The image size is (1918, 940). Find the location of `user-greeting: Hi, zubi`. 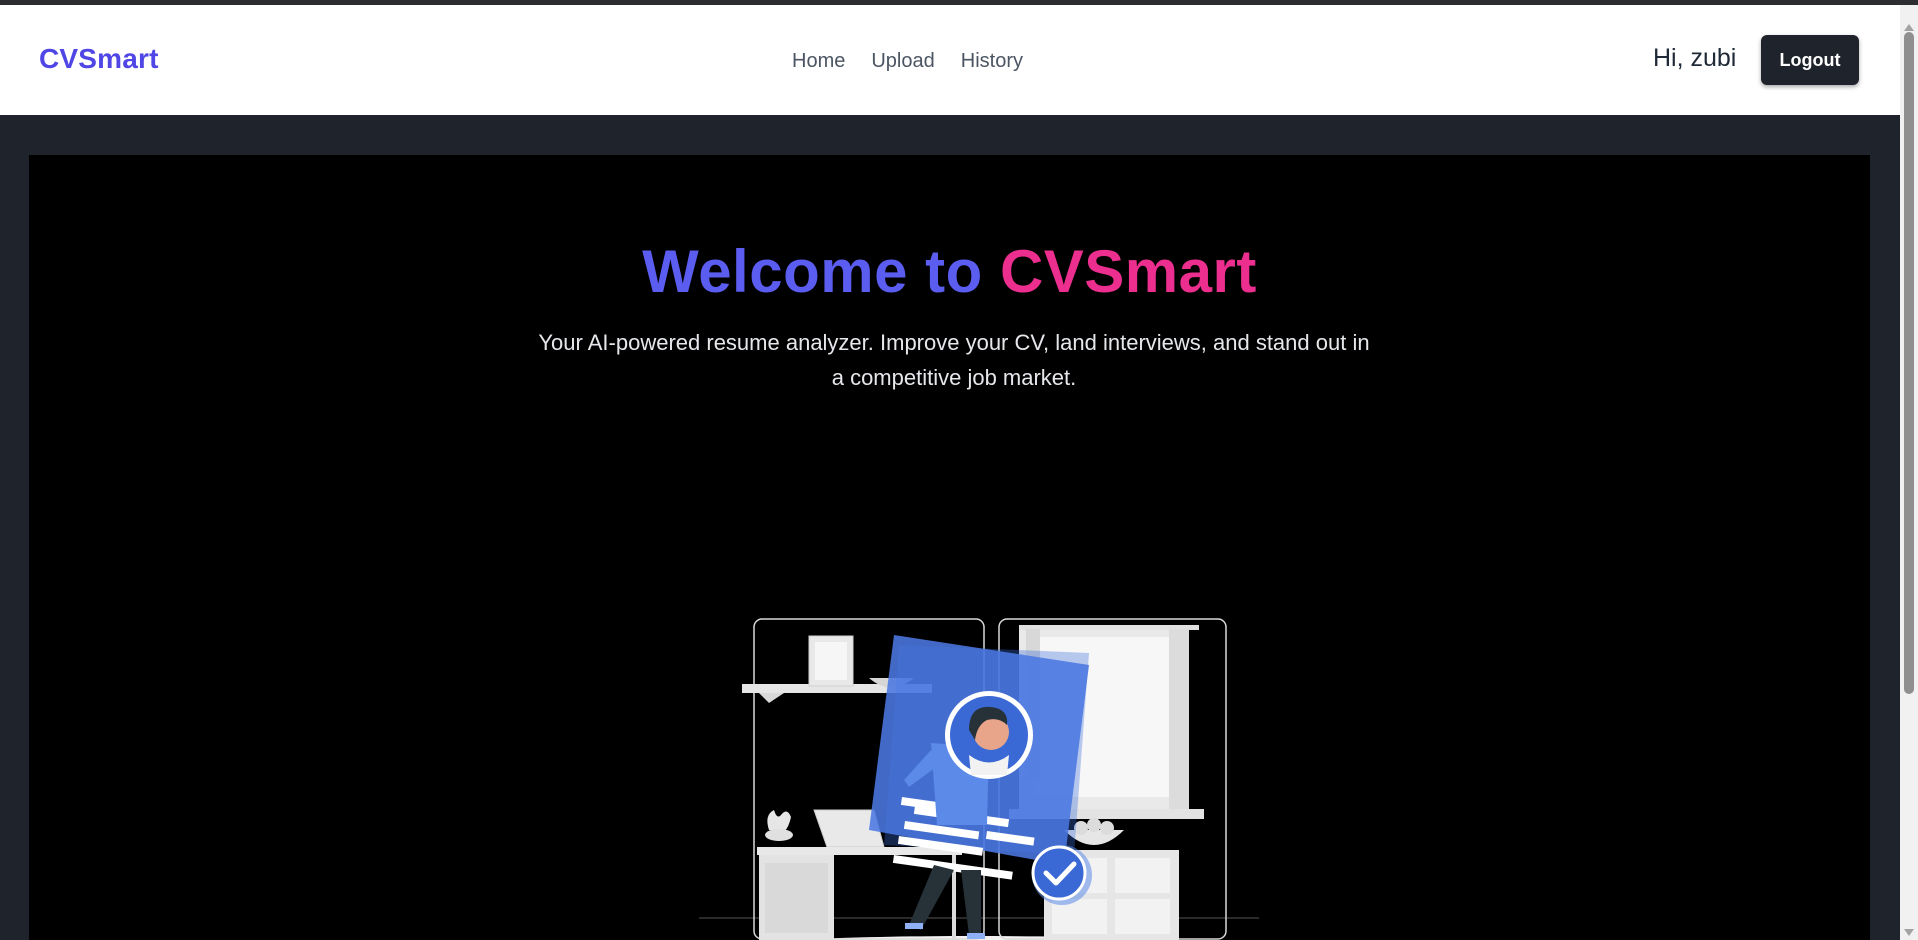

user-greeting: Hi, zubi is located at coordinates (1695, 58).